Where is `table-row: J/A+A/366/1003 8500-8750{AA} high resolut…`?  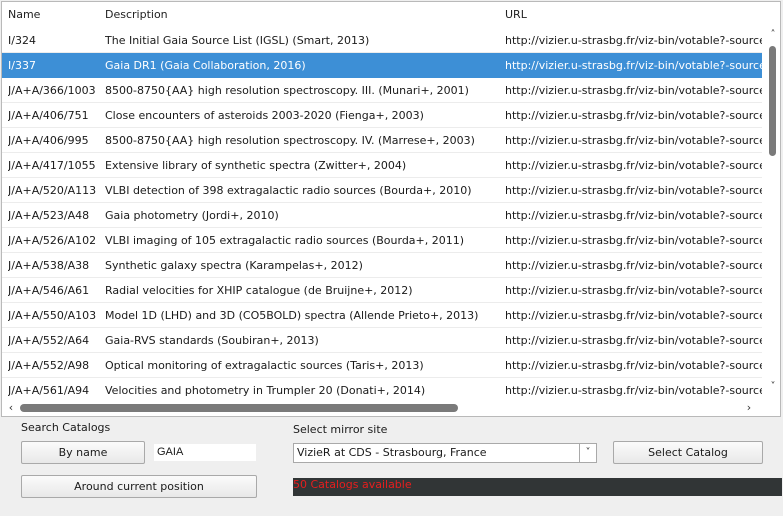 table-row: J/A+A/366/1003 8500-8750{AA} high resolut… is located at coordinates (382, 90).